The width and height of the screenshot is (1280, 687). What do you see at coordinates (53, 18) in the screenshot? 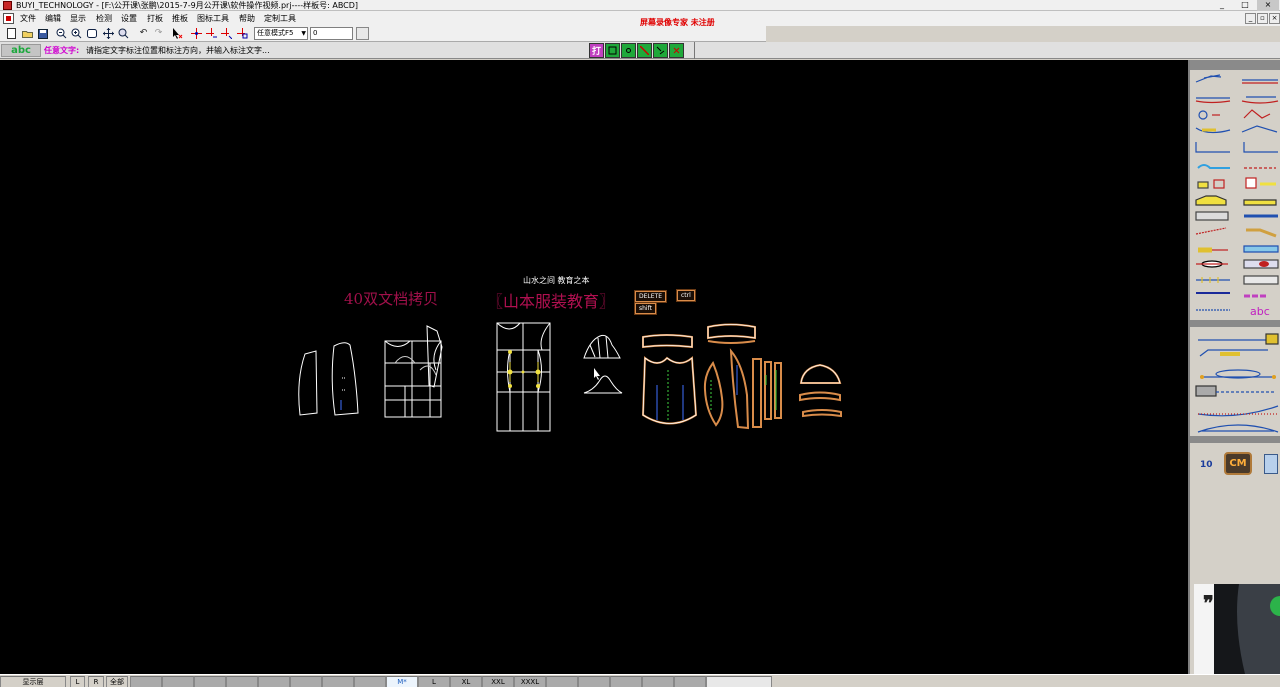
I see `menu-edit: 编辑` at bounding box center [53, 18].